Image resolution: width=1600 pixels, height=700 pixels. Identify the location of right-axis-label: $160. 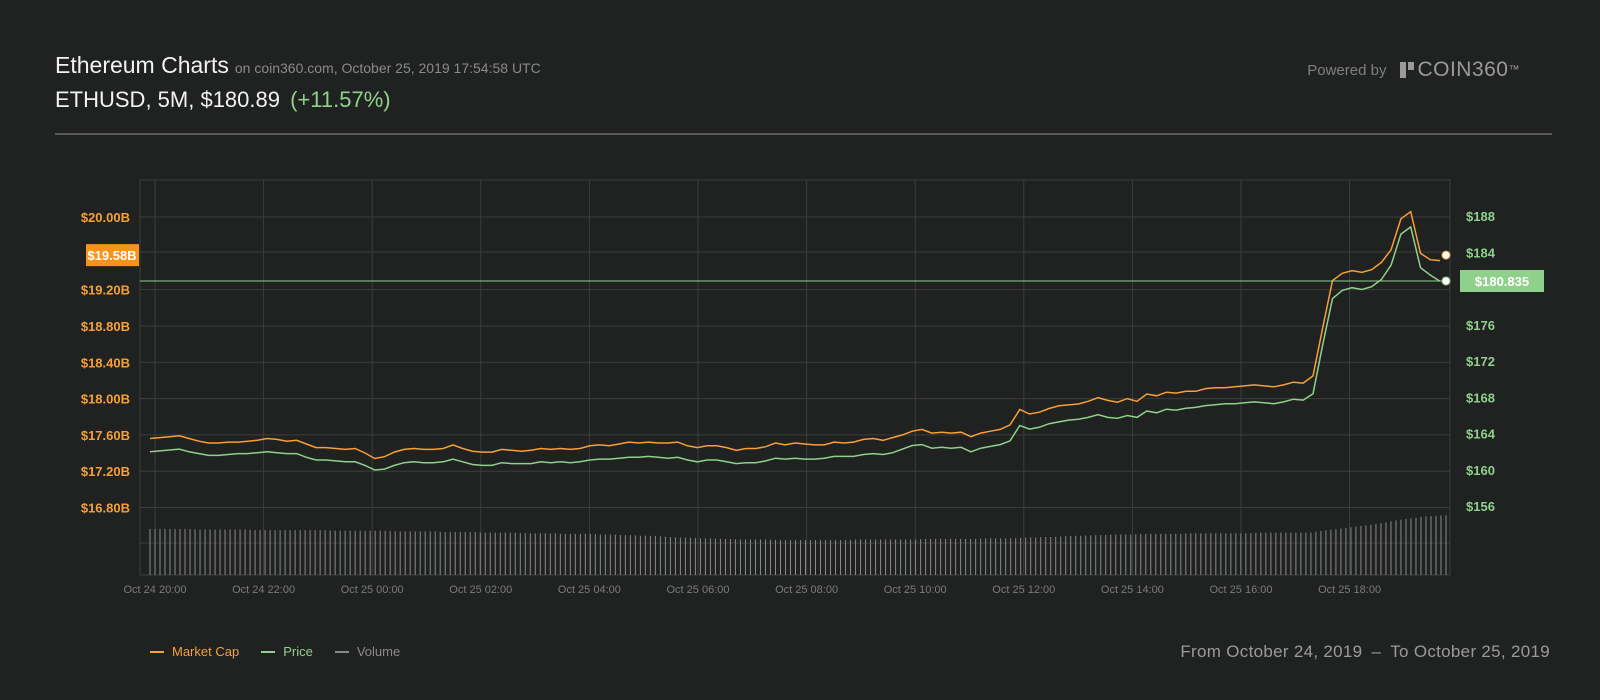
(1480, 470).